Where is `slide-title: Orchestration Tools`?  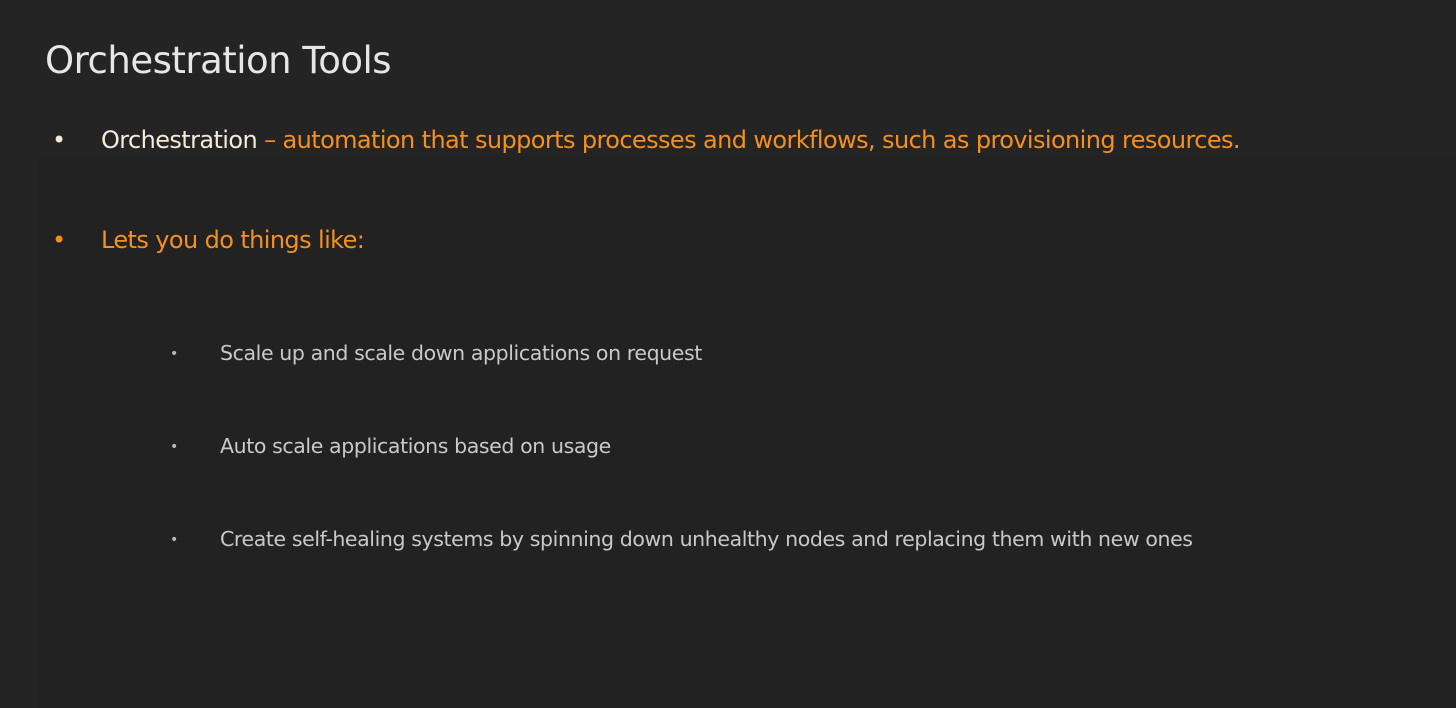
slide-title: Orchestration Tools is located at coordinates (218, 60).